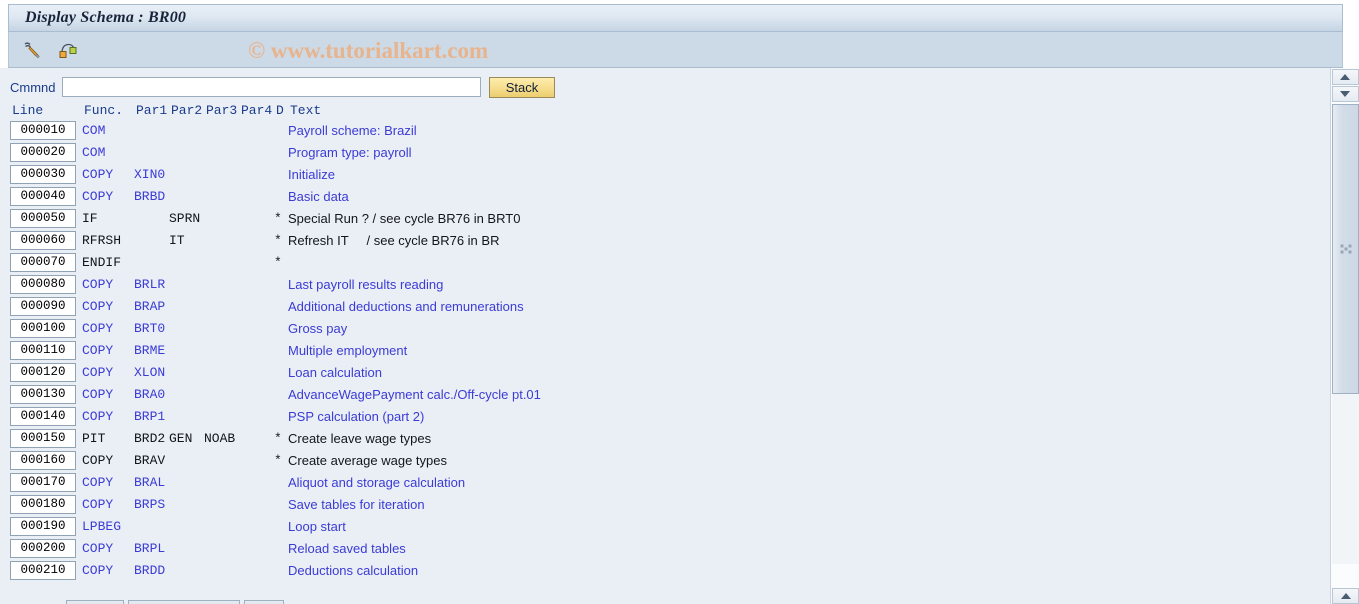 This screenshot has height=604, width=1359. What do you see at coordinates (108, 262) in the screenshot?
I see `func-cell: ENDIF` at bounding box center [108, 262].